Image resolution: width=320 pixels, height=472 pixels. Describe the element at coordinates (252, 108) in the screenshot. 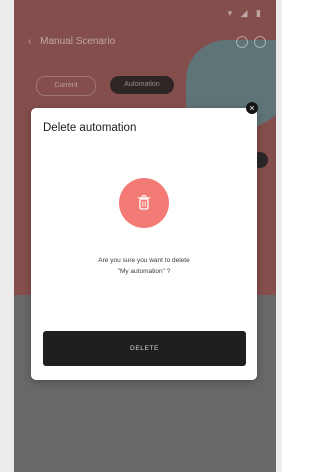

I see `close-icon: ×` at that location.